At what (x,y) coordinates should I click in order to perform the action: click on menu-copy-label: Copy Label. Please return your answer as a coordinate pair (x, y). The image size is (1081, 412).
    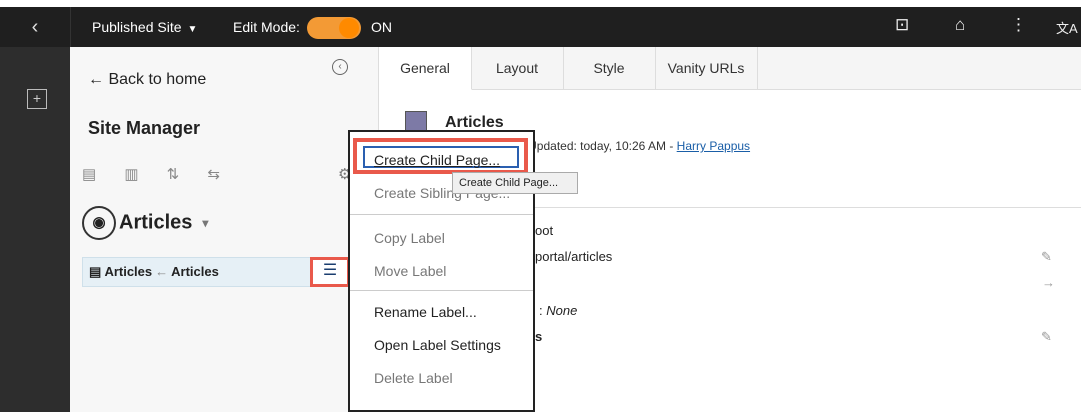
    Looking at the image, I should click on (409, 238).